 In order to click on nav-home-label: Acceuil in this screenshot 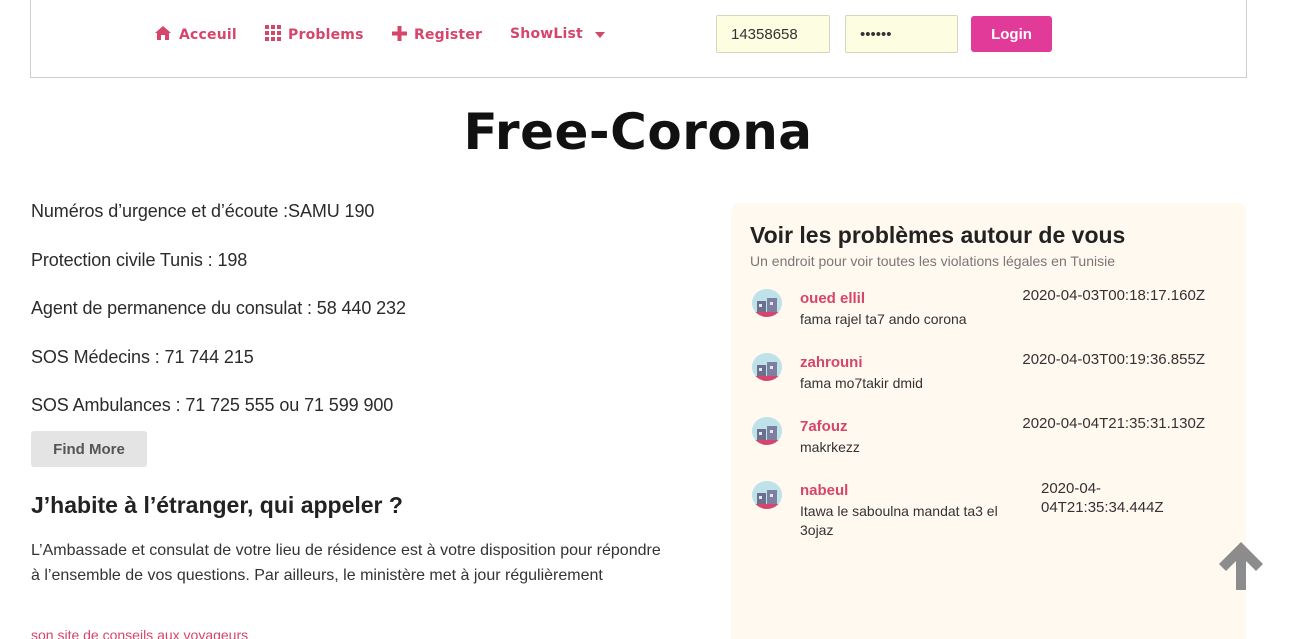, I will do `click(208, 35)`.